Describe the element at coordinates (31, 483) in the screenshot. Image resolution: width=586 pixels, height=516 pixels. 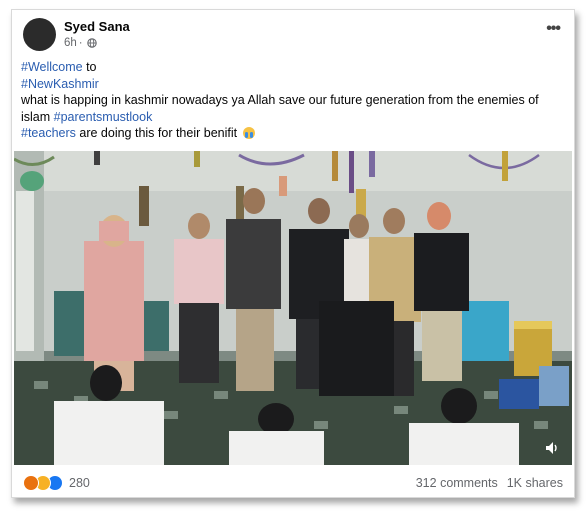
I see `angry-reaction-icon` at that location.